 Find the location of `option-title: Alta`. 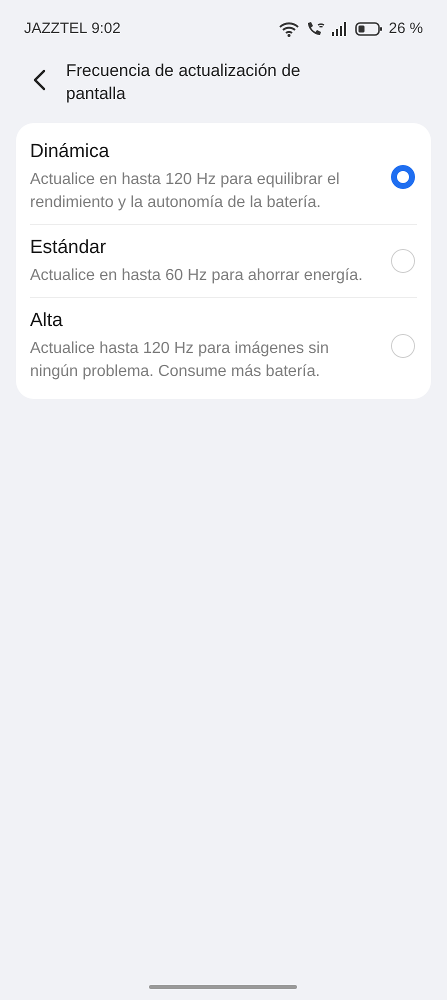

option-title: Alta is located at coordinates (47, 321).